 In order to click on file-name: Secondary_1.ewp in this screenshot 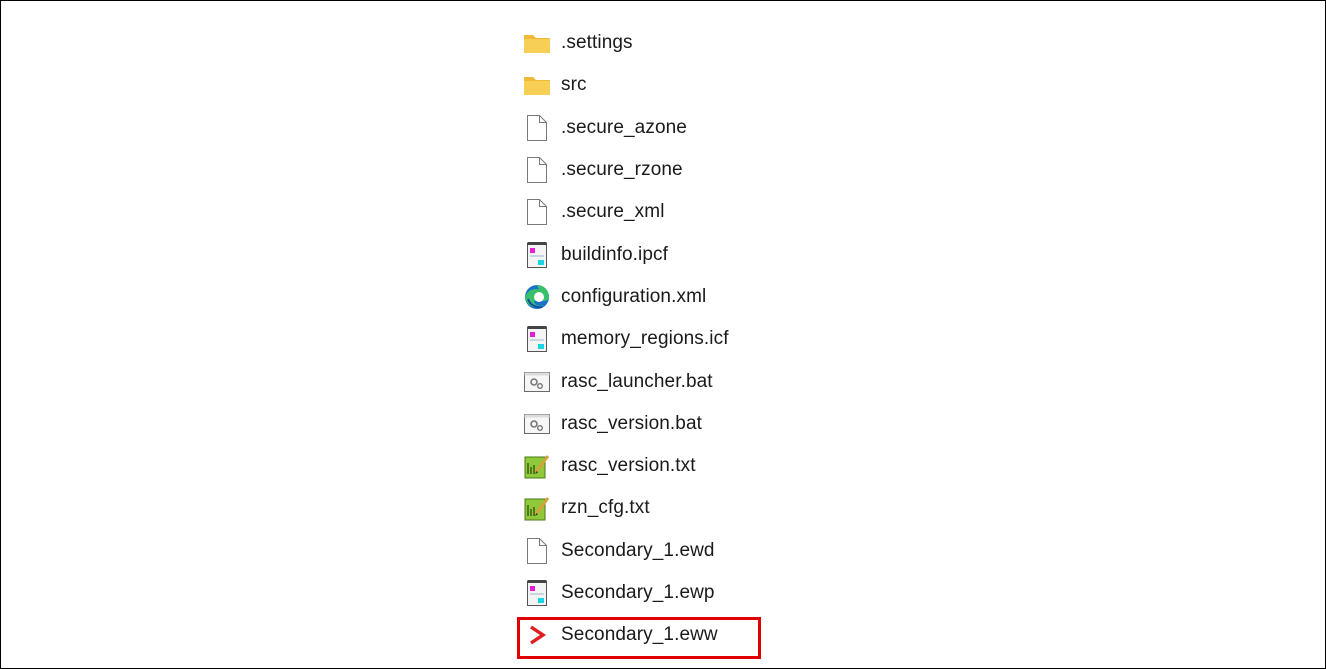, I will do `click(638, 592)`.